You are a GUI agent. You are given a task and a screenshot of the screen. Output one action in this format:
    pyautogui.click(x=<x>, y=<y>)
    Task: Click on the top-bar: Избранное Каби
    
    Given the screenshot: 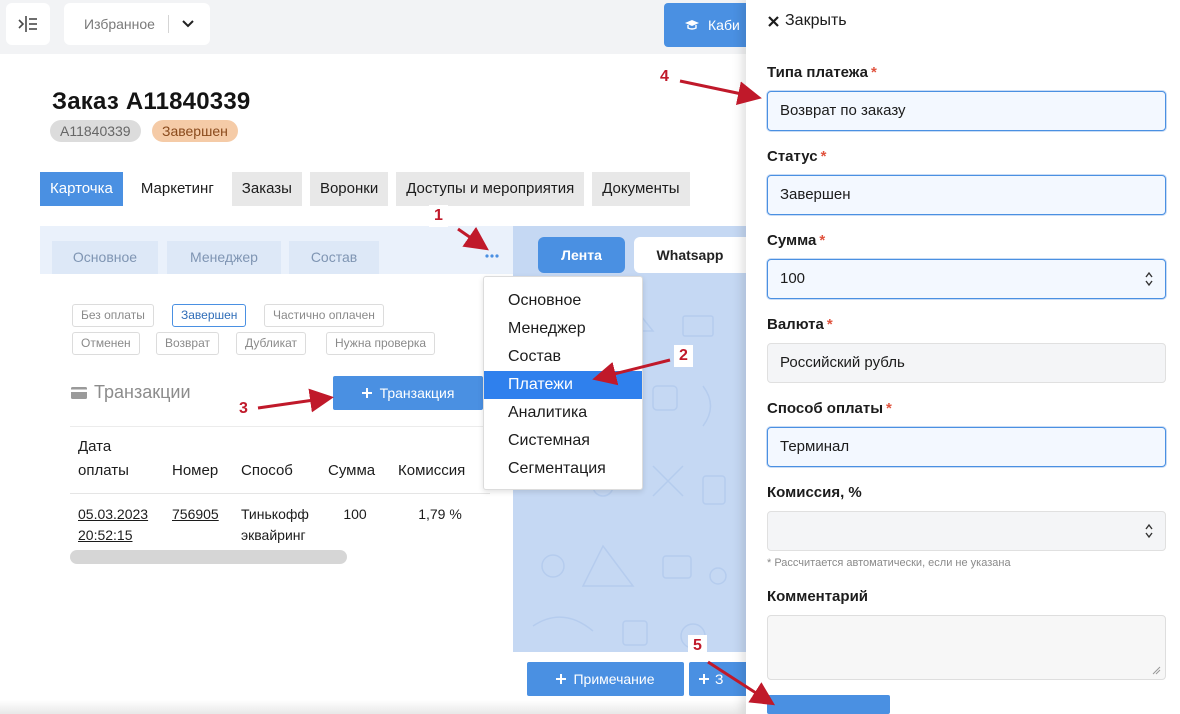 What is the action you would take?
    pyautogui.click(x=380, y=27)
    